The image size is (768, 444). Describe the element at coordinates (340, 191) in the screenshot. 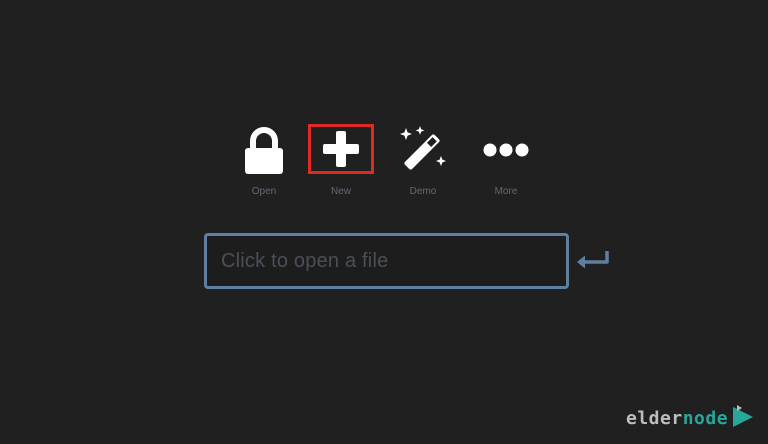

I see `new-label: New` at that location.